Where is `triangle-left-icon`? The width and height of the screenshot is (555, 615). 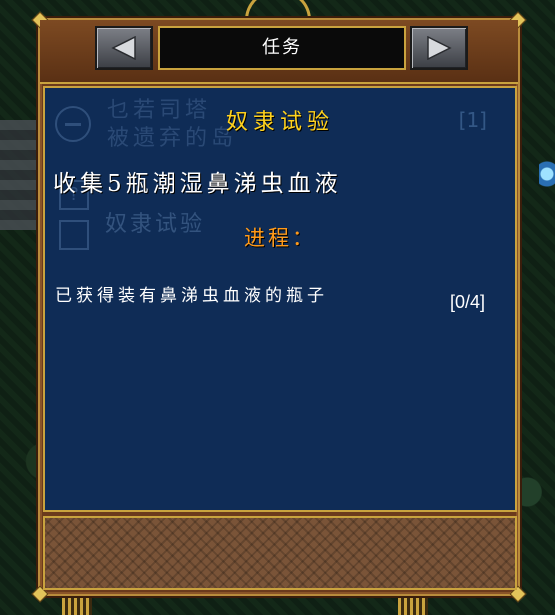
triangle-left-icon is located at coordinates (123, 48).